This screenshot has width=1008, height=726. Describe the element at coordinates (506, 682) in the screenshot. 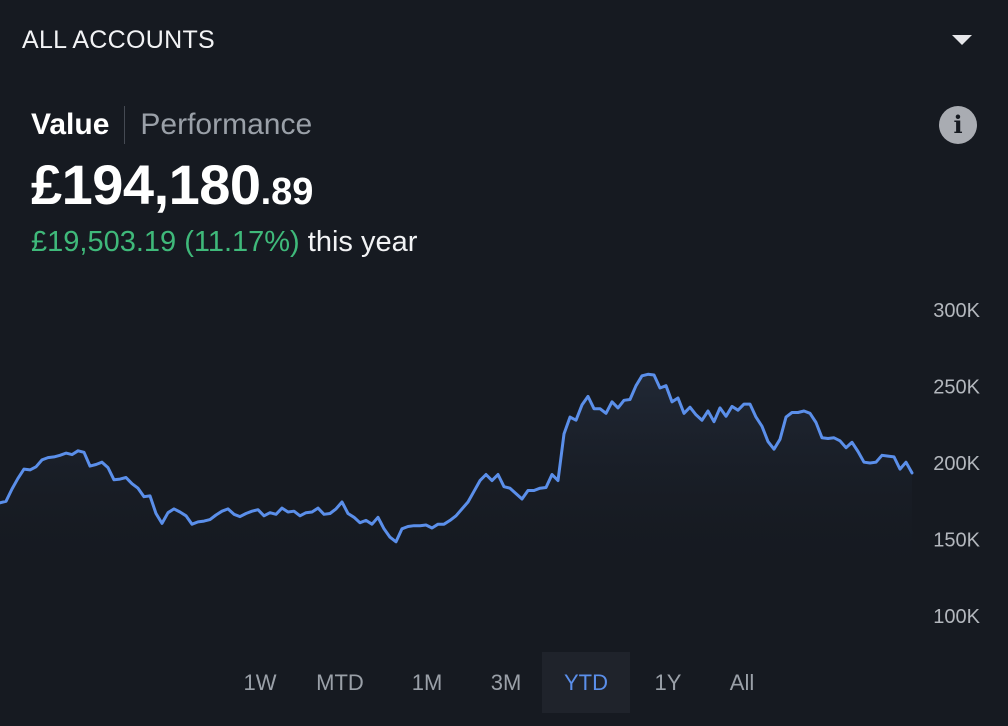

I see `range-3m-button: 3M` at that location.